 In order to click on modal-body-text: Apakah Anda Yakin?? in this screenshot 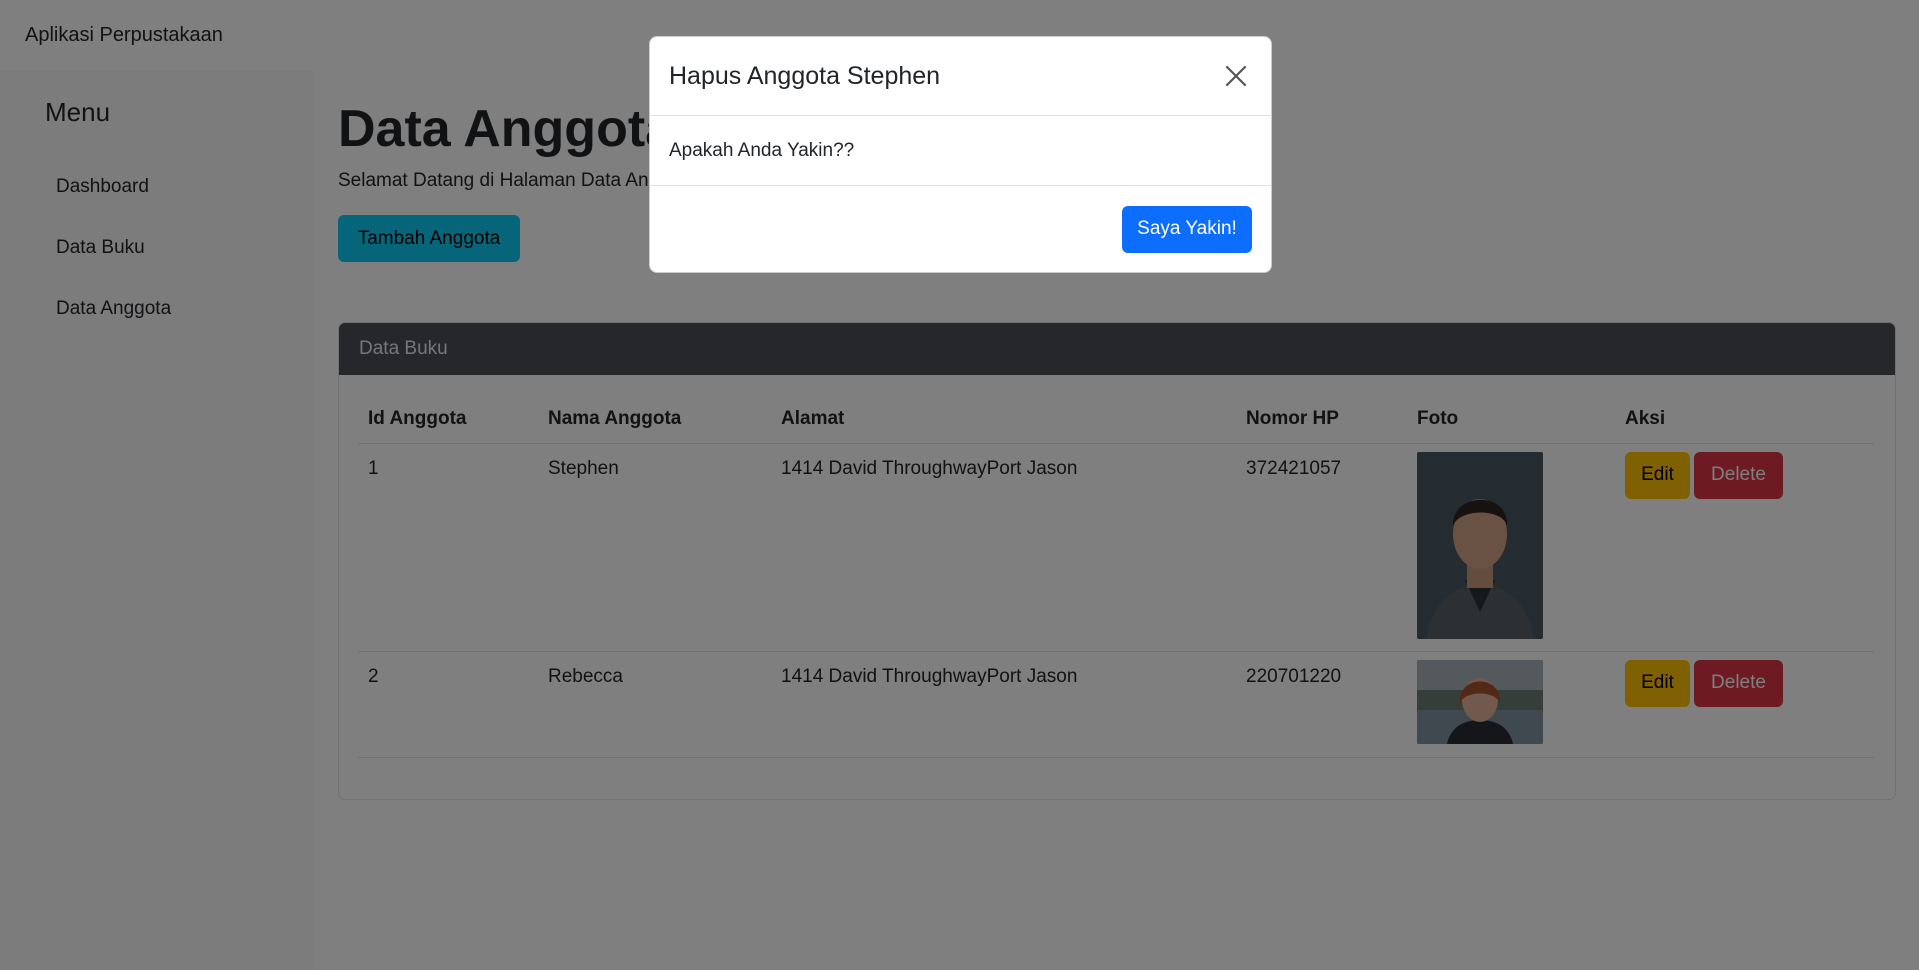, I will do `click(960, 151)`.